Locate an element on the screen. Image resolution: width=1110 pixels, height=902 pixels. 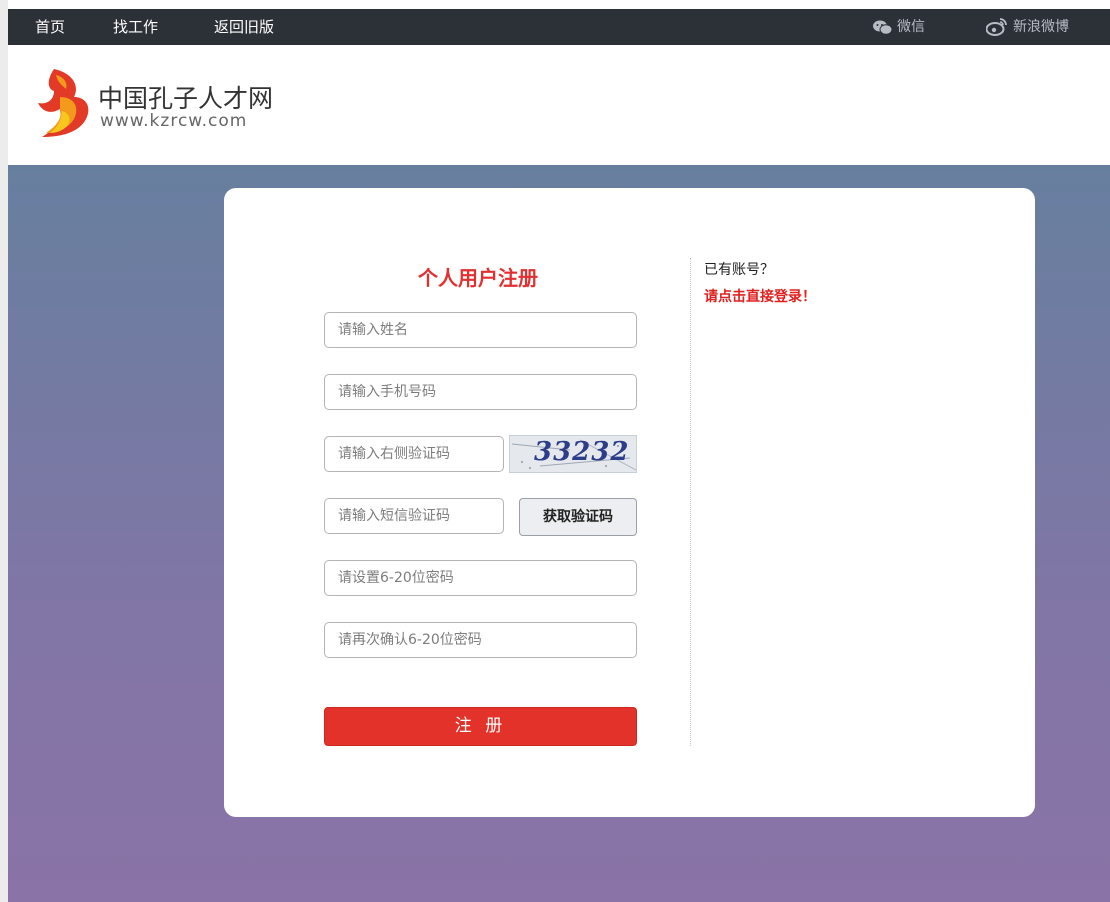
get-sms-code-button: 获取验证码 is located at coordinates (578, 517).